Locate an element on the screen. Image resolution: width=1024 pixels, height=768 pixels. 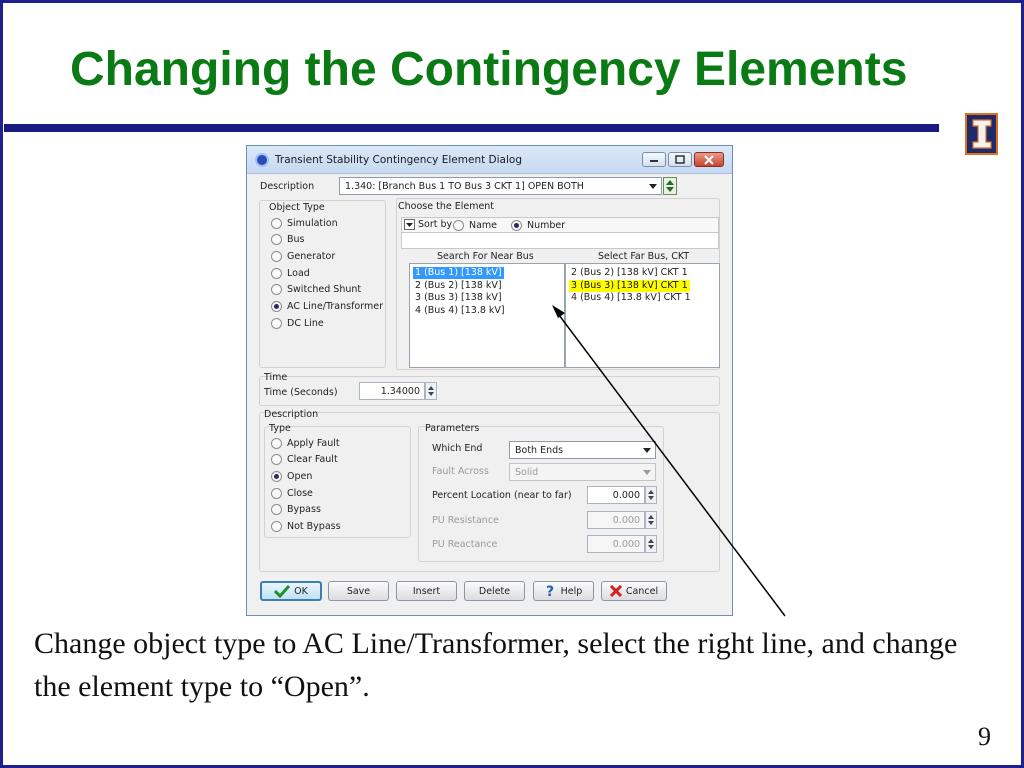
page-number: 9 is located at coordinates (984, 736).